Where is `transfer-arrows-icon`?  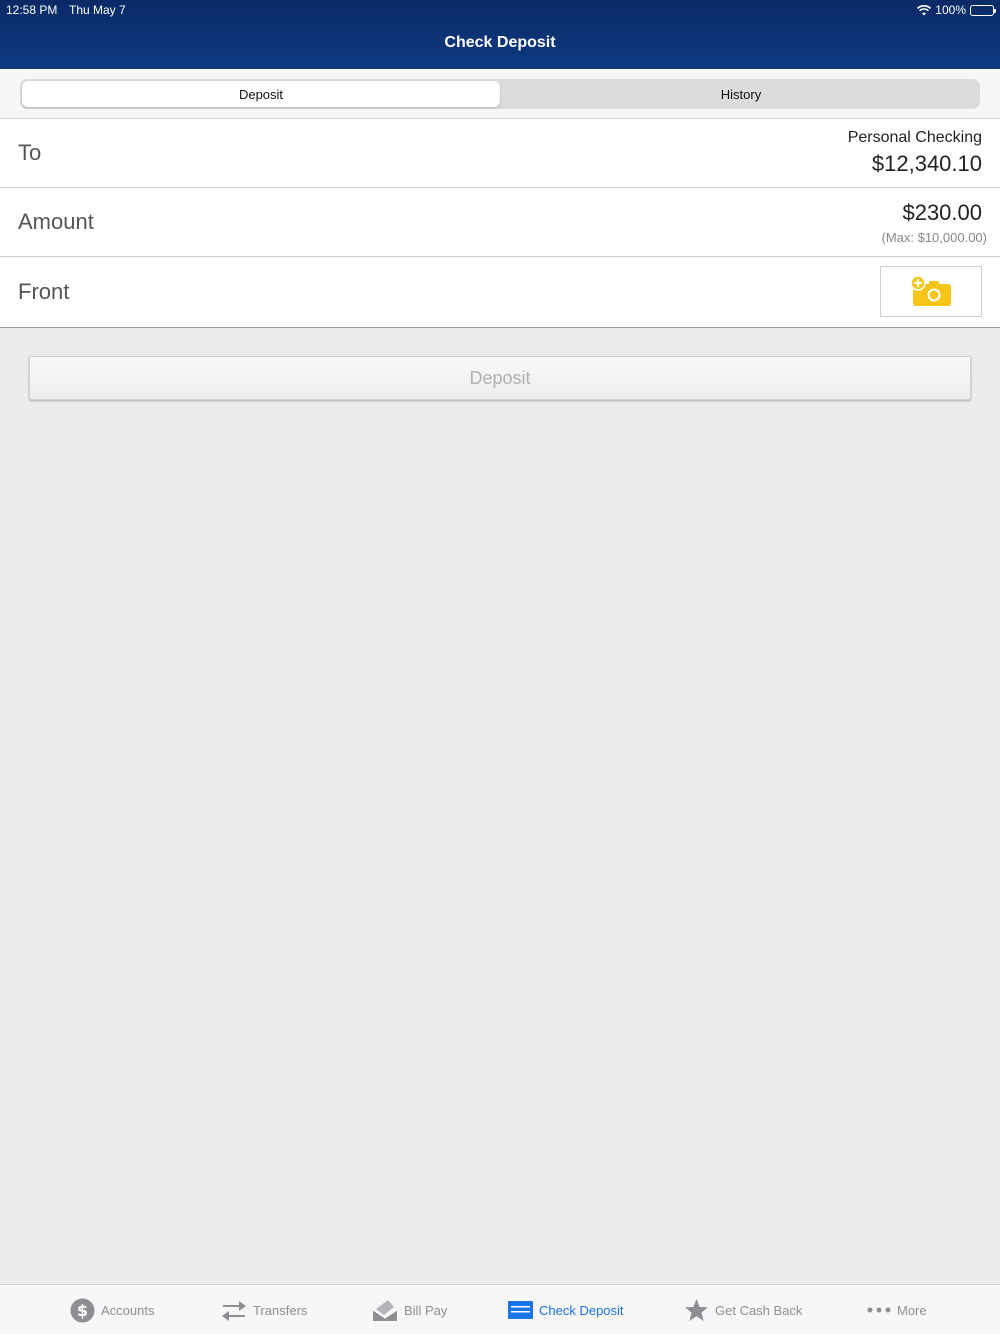 transfer-arrows-icon is located at coordinates (234, 1310).